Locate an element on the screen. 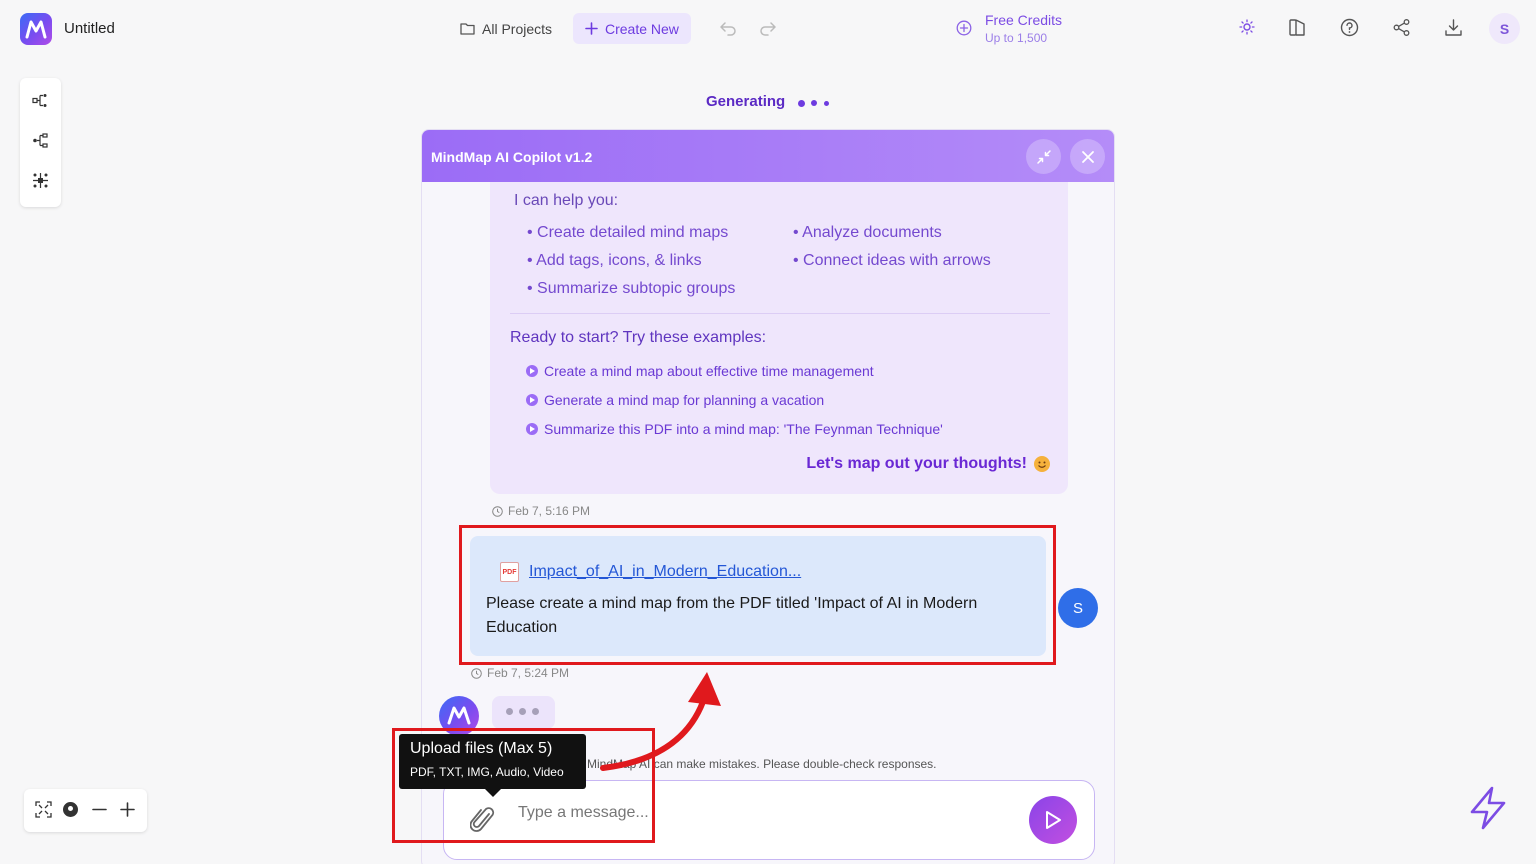 The image size is (1536, 864). plus-circle-icon is located at coordinates (964, 28).